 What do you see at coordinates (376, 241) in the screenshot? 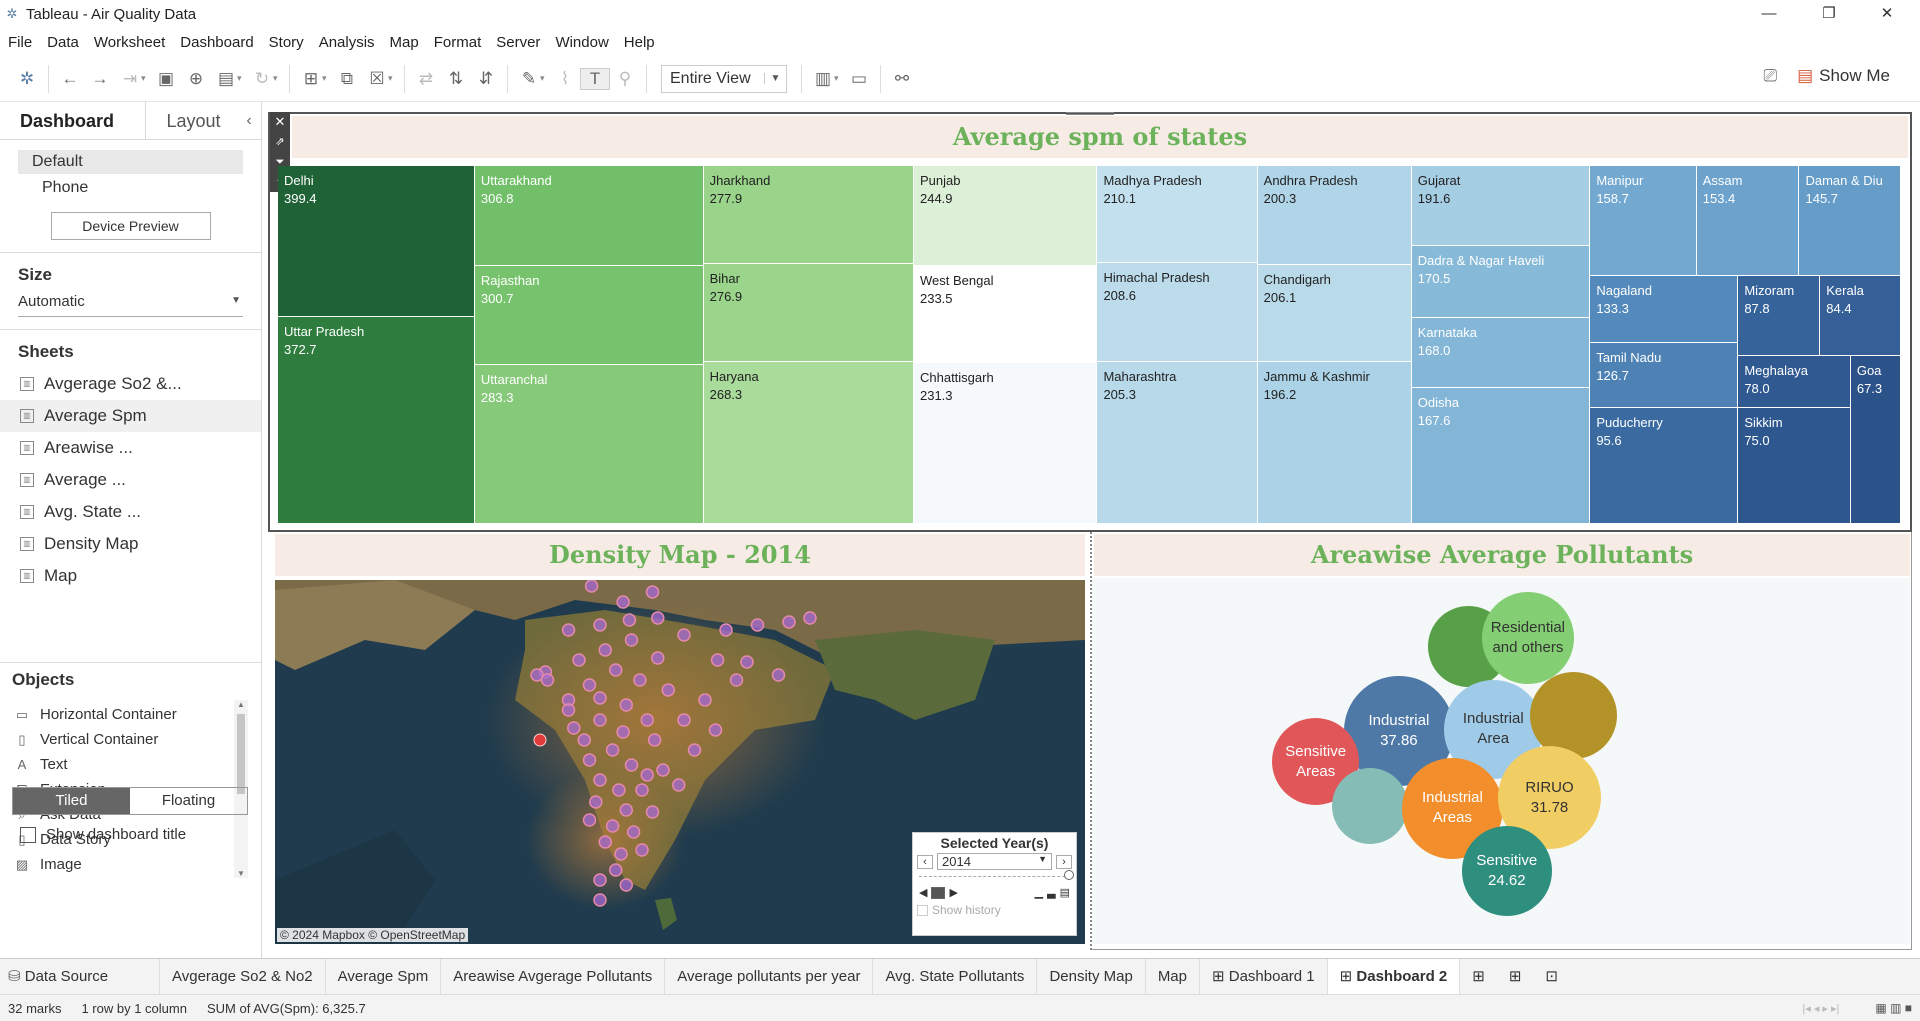
I see `treemap-cell: Delhi 399.4` at bounding box center [376, 241].